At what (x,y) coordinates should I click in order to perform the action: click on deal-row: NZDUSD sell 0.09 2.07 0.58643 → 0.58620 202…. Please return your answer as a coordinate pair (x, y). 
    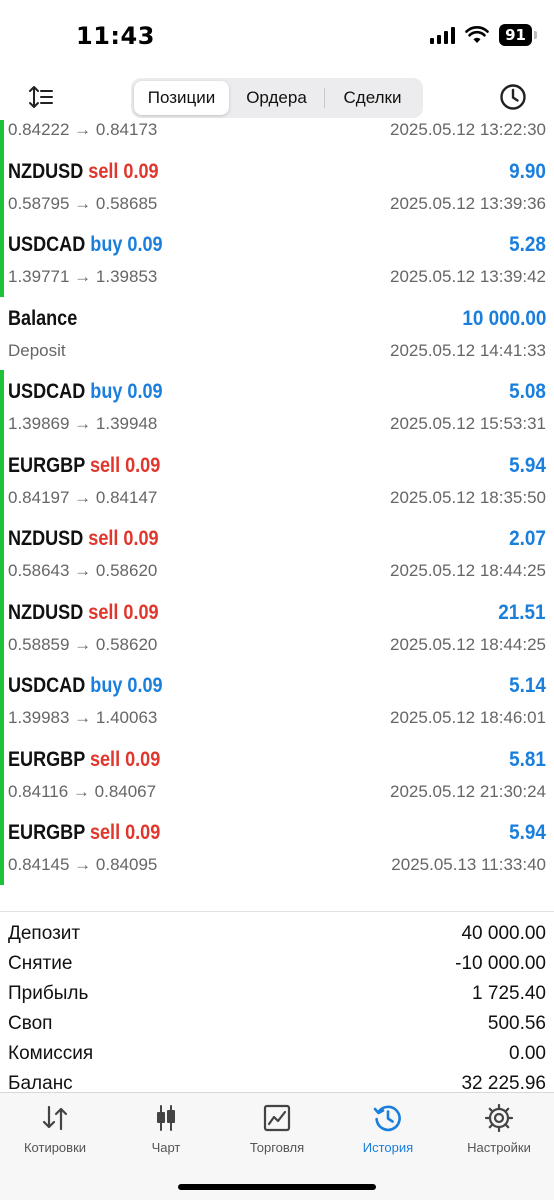
    Looking at the image, I should click on (277, 554).